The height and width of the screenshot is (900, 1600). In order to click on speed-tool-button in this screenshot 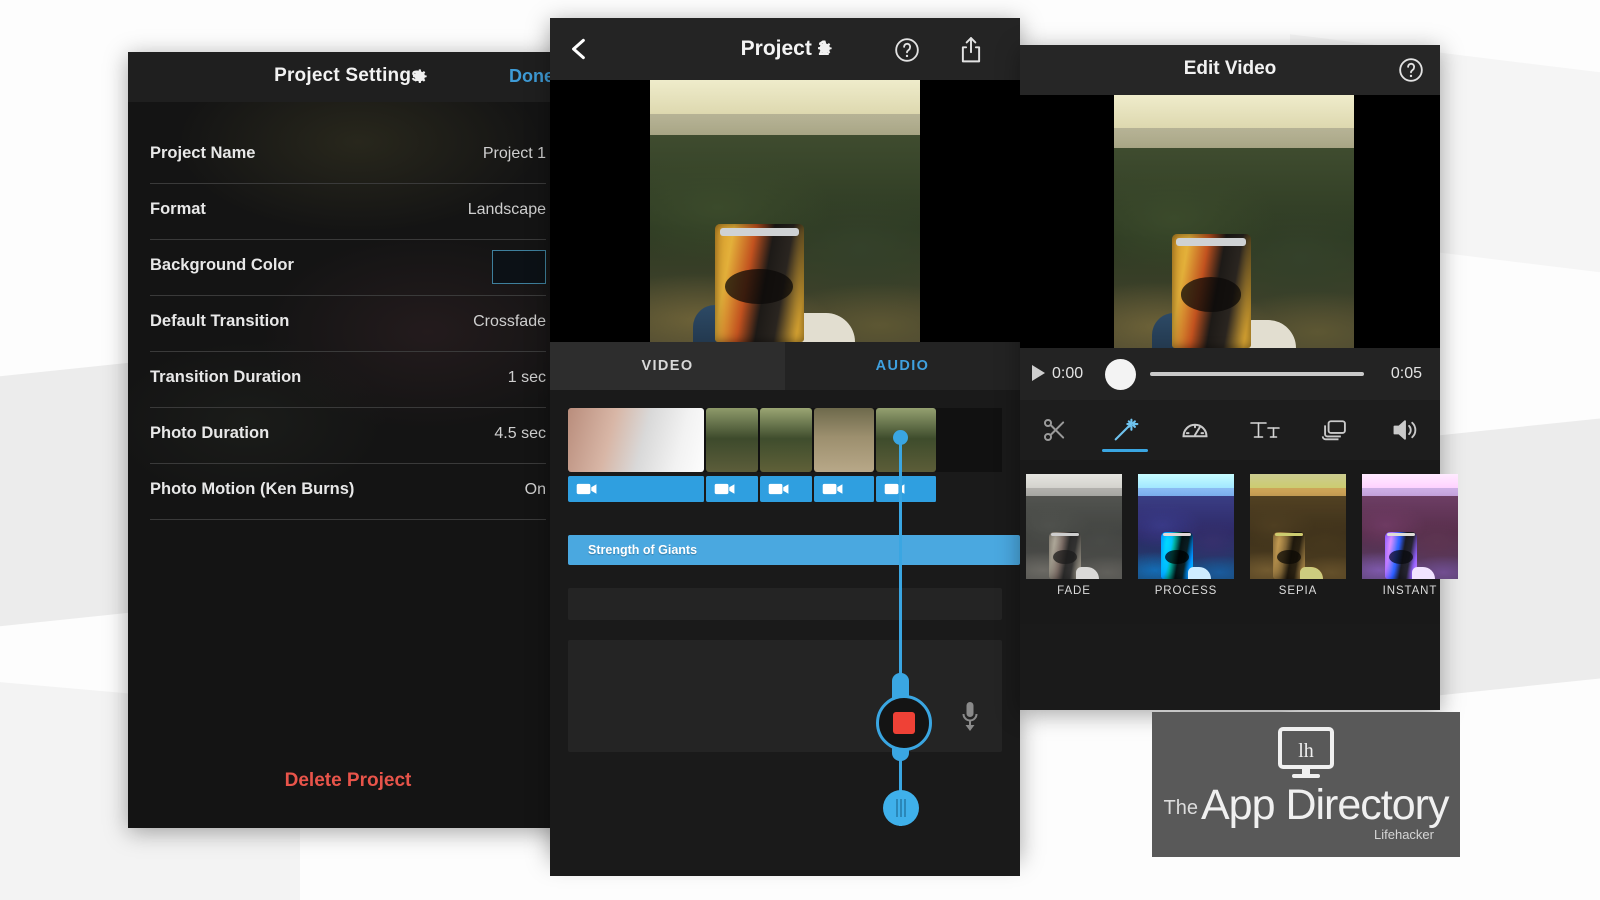, I will do `click(1195, 430)`.